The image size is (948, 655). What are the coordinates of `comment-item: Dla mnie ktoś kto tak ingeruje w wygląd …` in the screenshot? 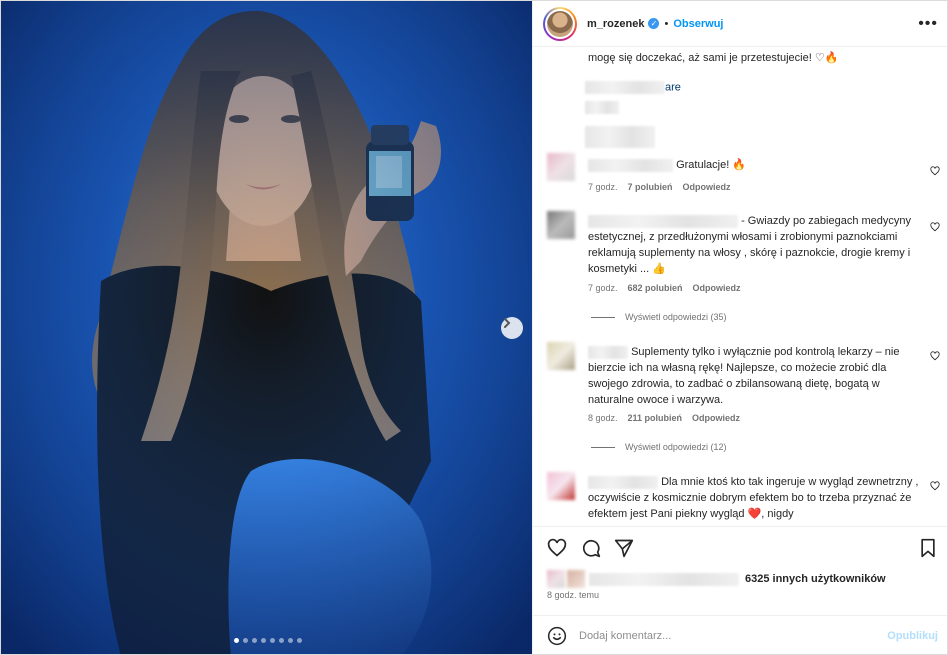 It's located at (755, 498).